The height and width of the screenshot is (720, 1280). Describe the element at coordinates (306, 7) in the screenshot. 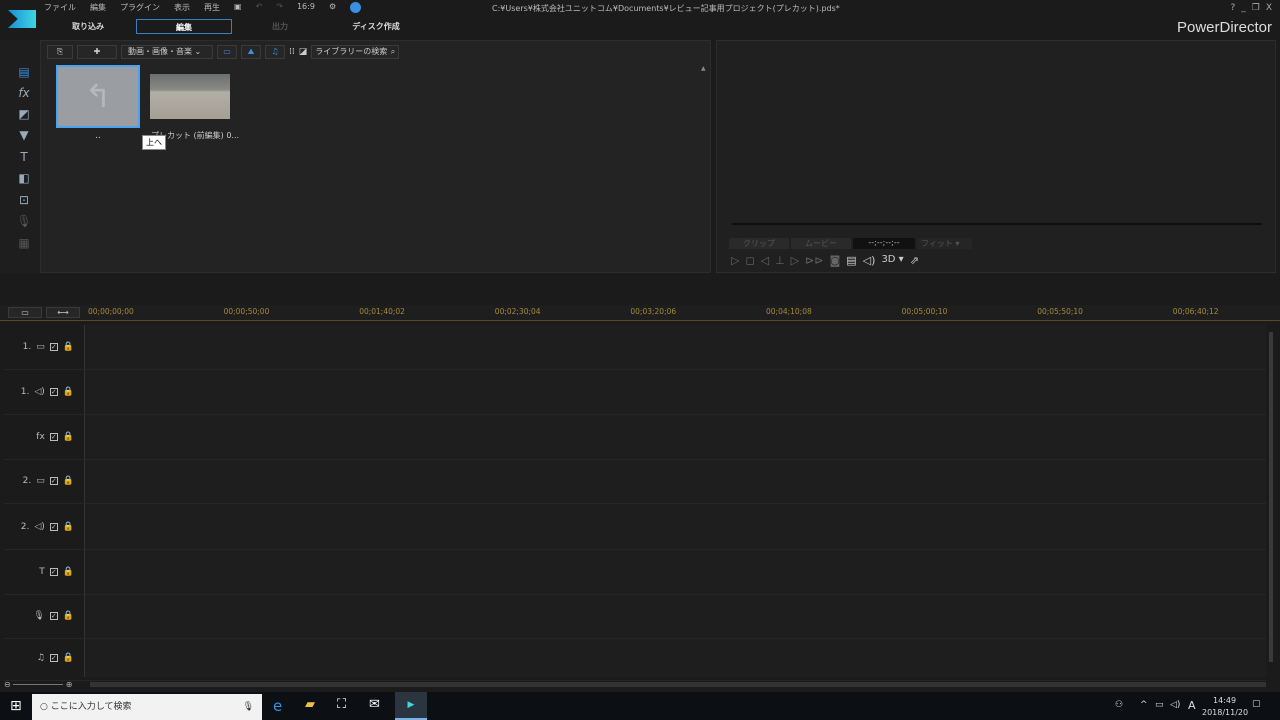

I see `aspect-ratio-select: 16:9` at that location.